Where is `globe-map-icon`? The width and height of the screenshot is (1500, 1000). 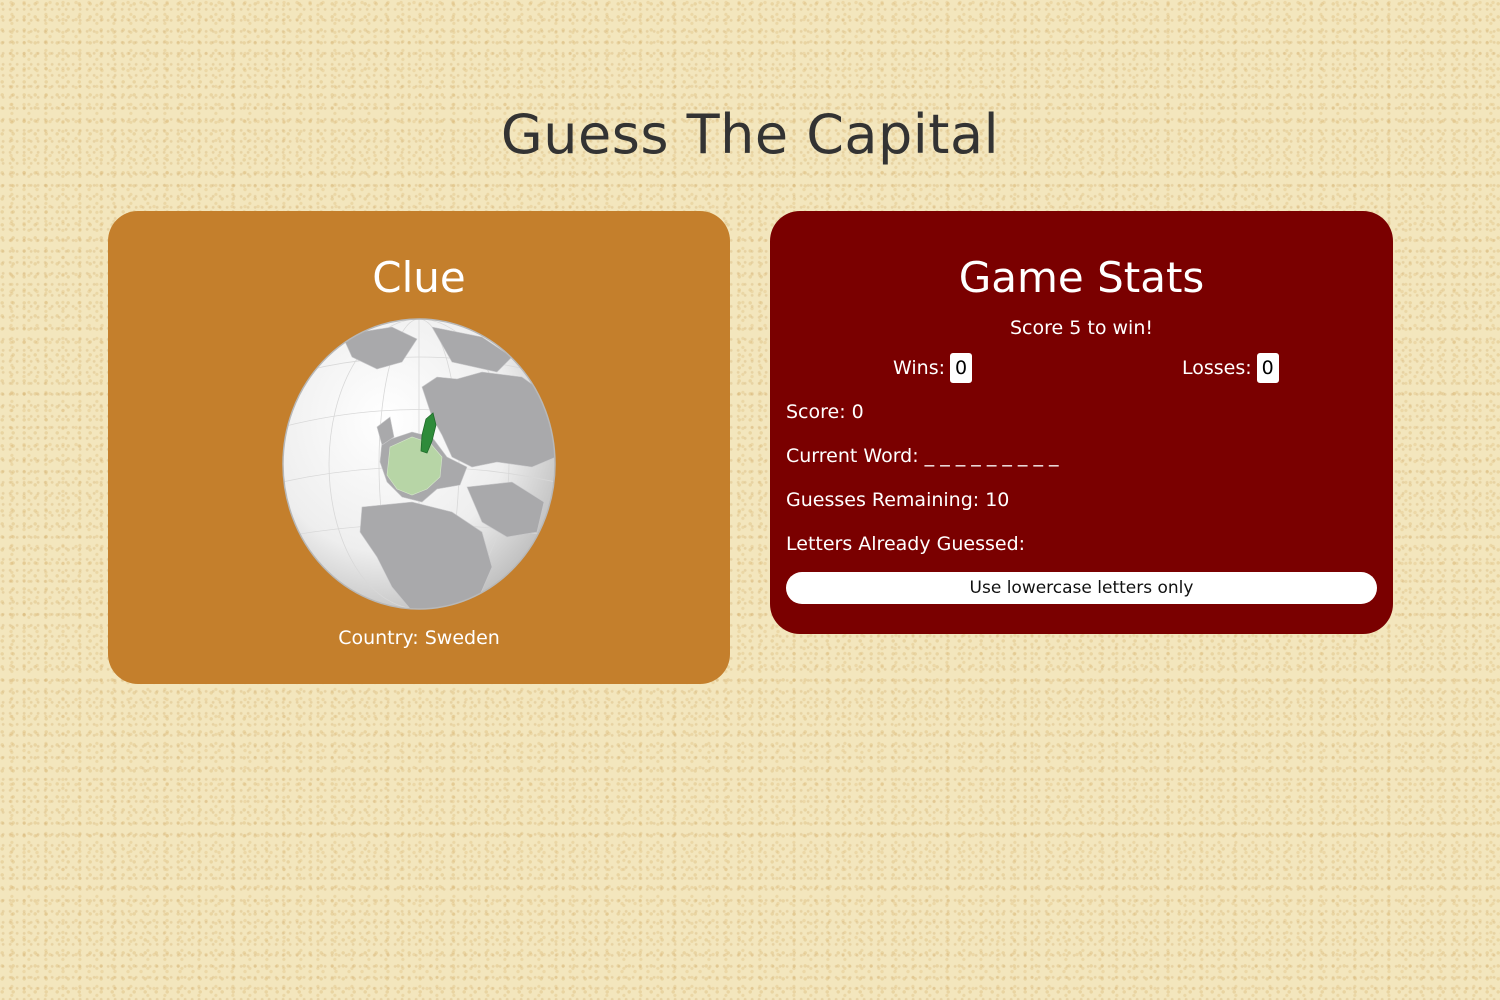
globe-map-icon is located at coordinates (419, 464).